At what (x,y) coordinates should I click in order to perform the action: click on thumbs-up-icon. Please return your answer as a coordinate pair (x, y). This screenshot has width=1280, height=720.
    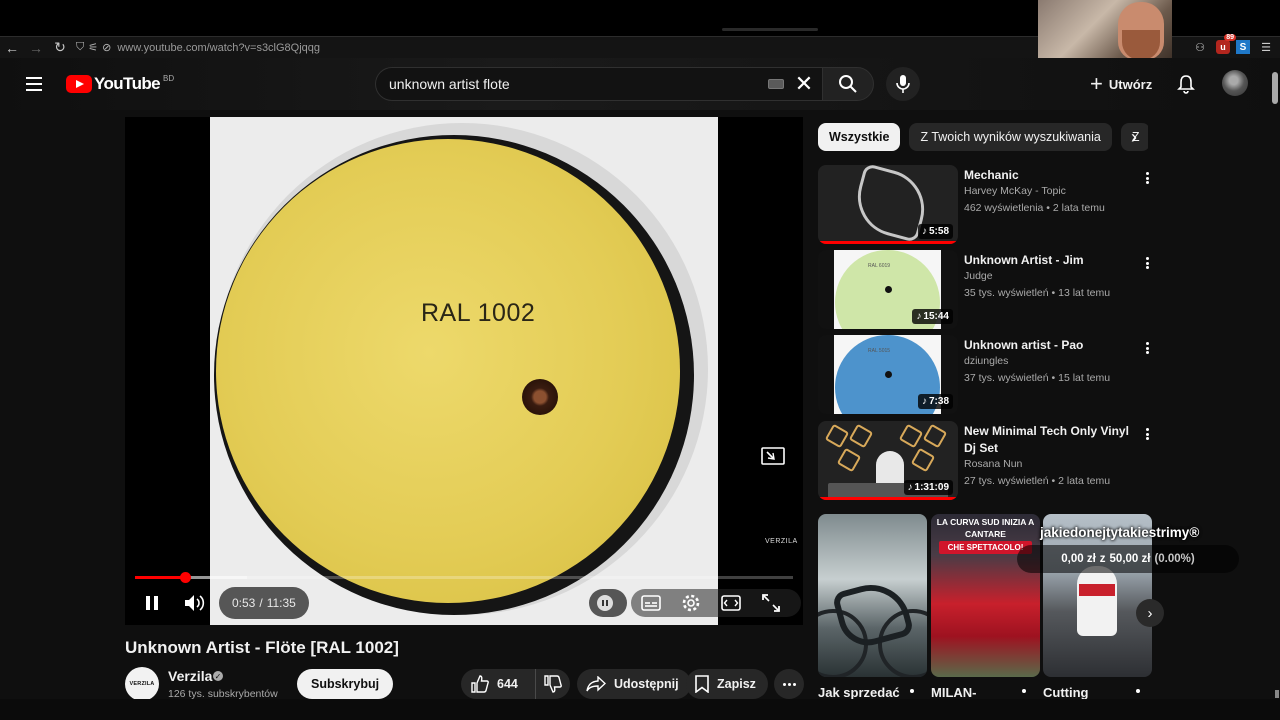
    Looking at the image, I should click on (480, 684).